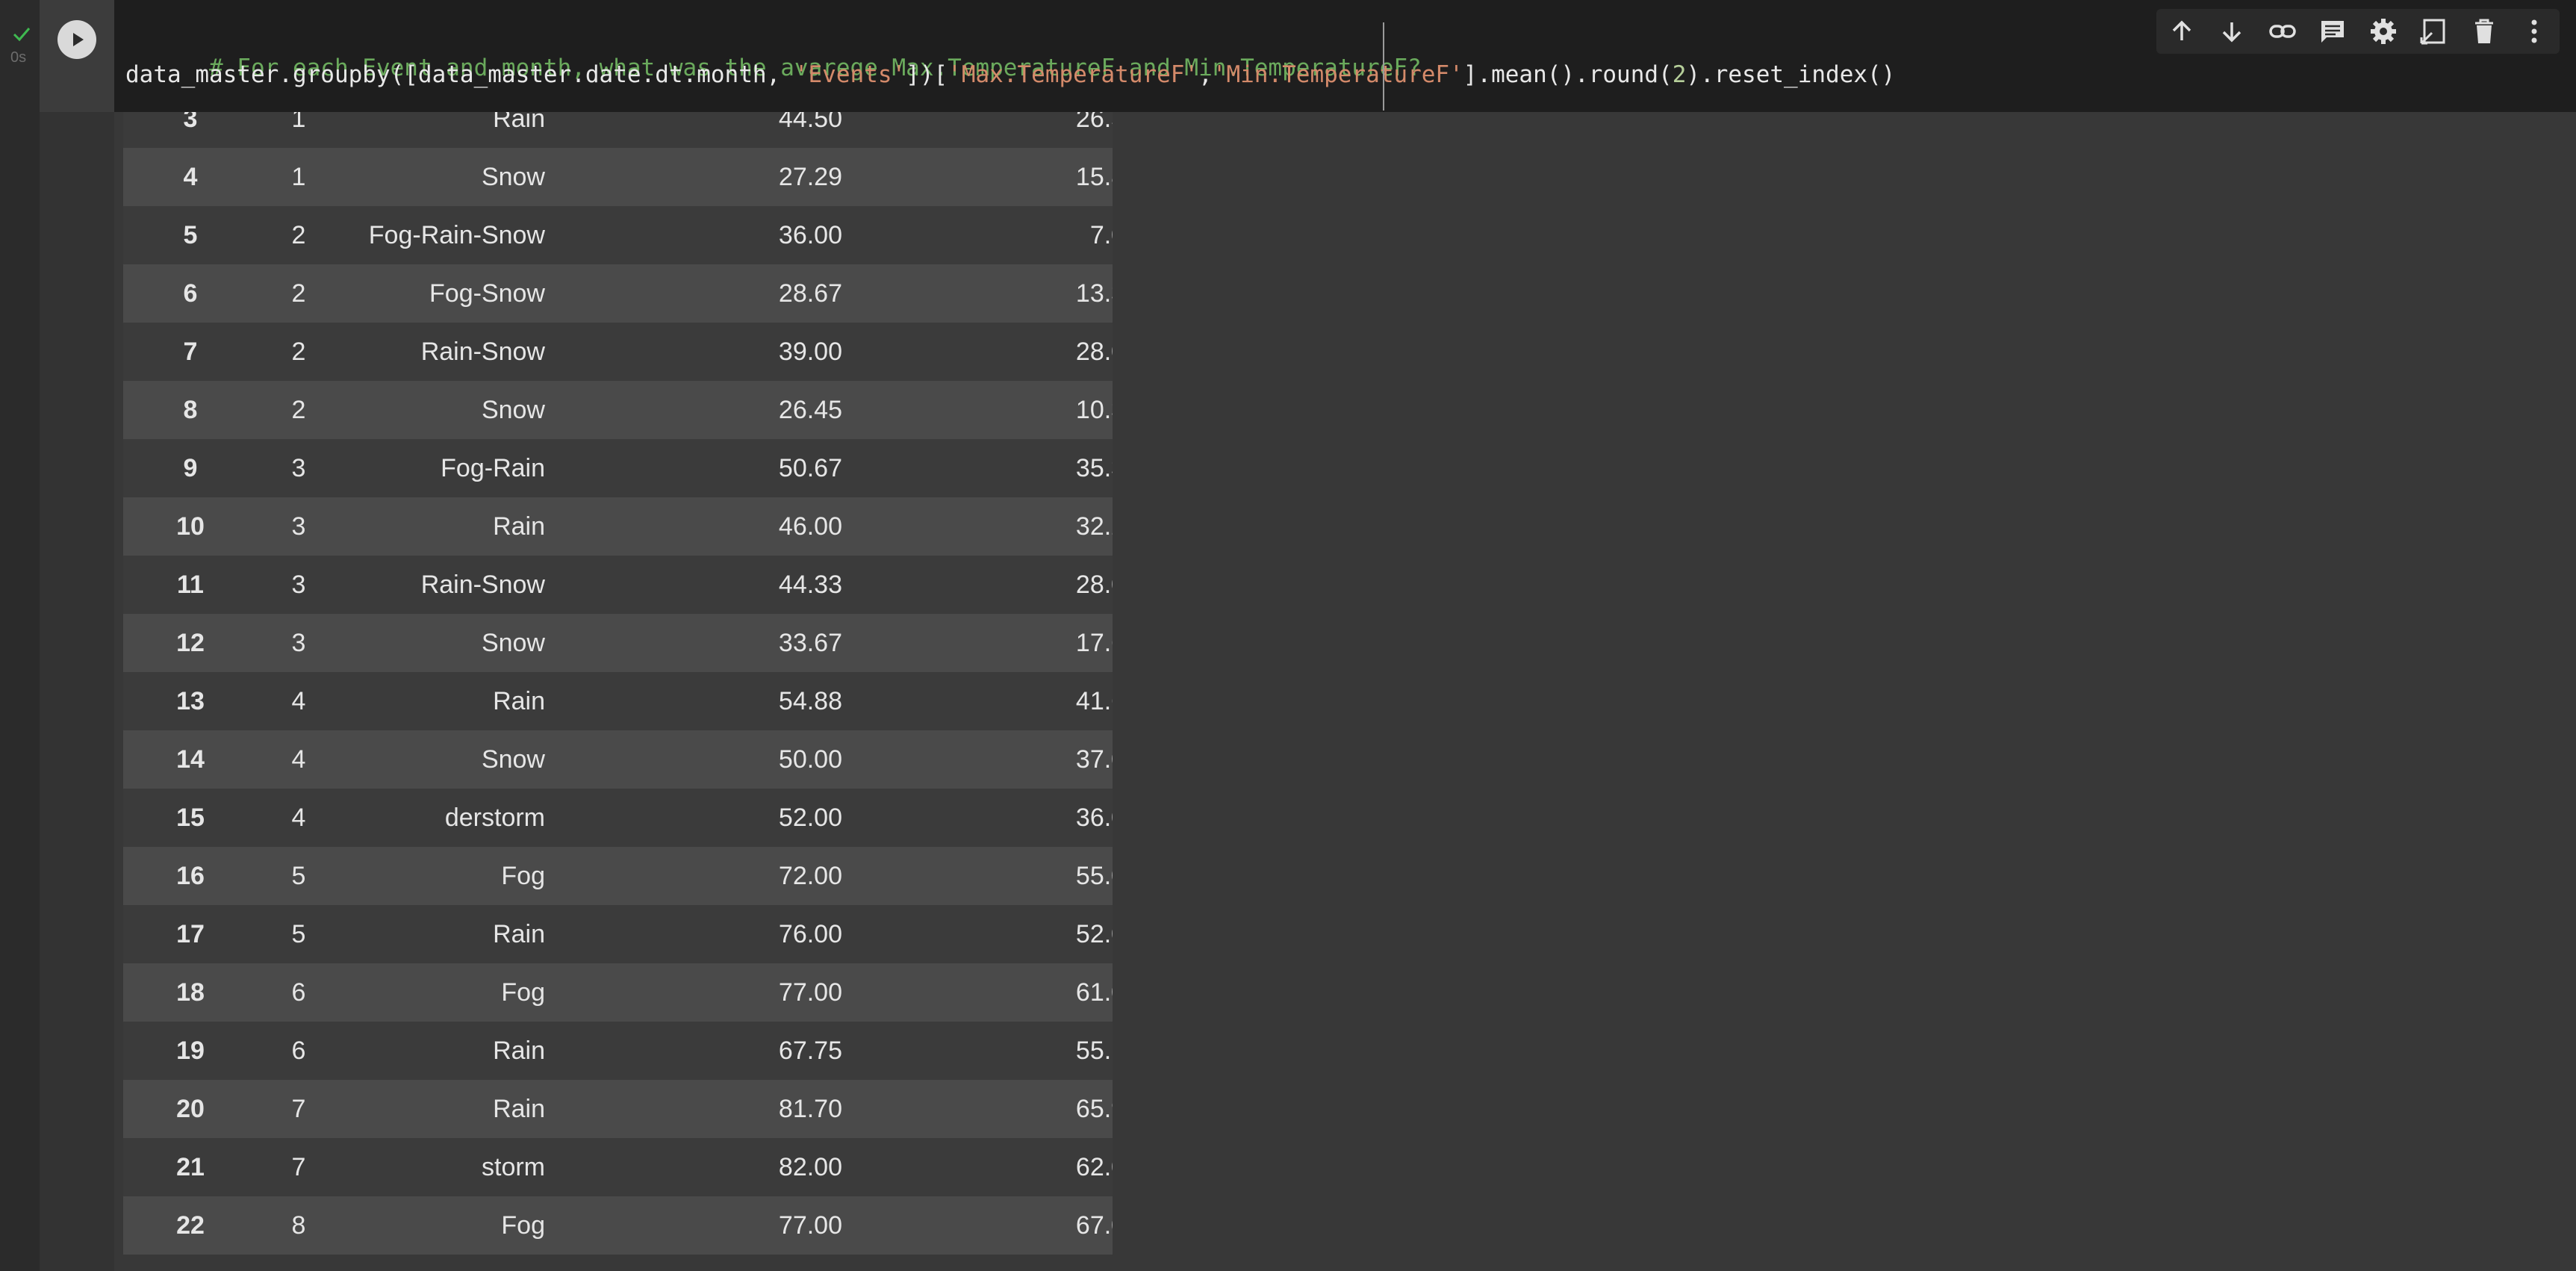  I want to click on code-token: ,, so click(1205, 74).